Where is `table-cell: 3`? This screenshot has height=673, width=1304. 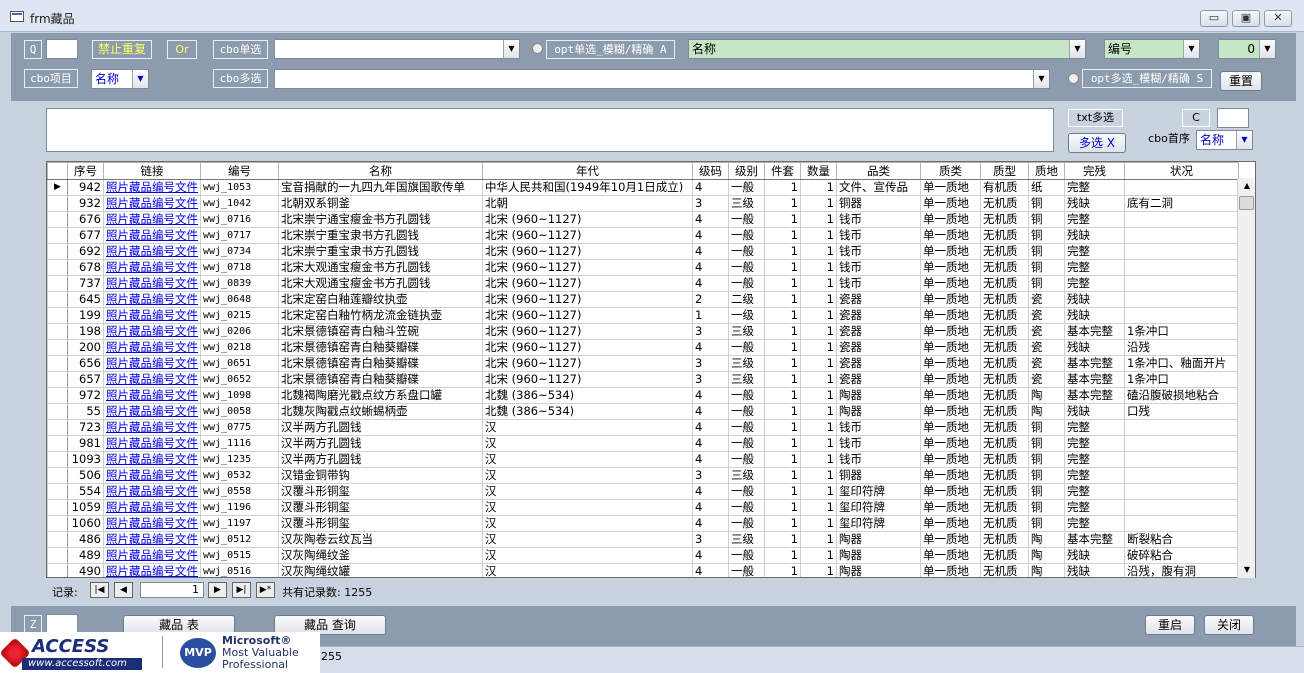 table-cell: 3 is located at coordinates (710, 331).